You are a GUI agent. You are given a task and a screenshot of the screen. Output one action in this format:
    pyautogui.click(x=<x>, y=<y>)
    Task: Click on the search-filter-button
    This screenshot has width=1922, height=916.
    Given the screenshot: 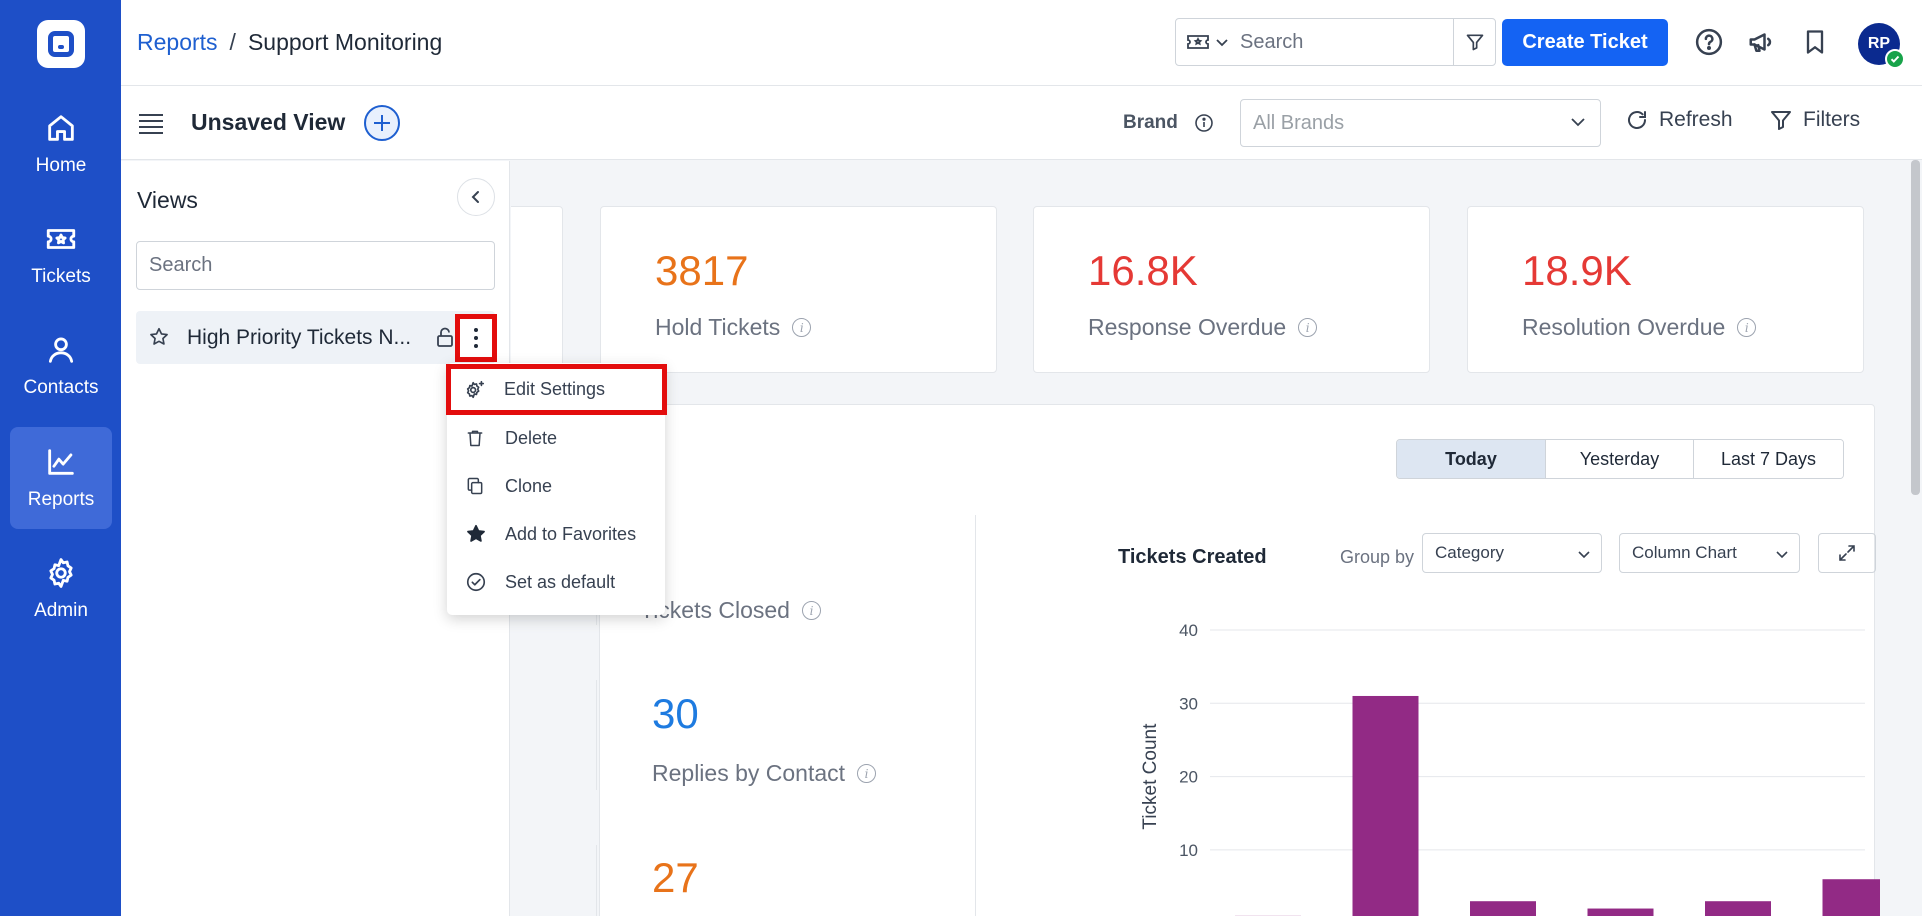 What is the action you would take?
    pyautogui.click(x=1474, y=42)
    